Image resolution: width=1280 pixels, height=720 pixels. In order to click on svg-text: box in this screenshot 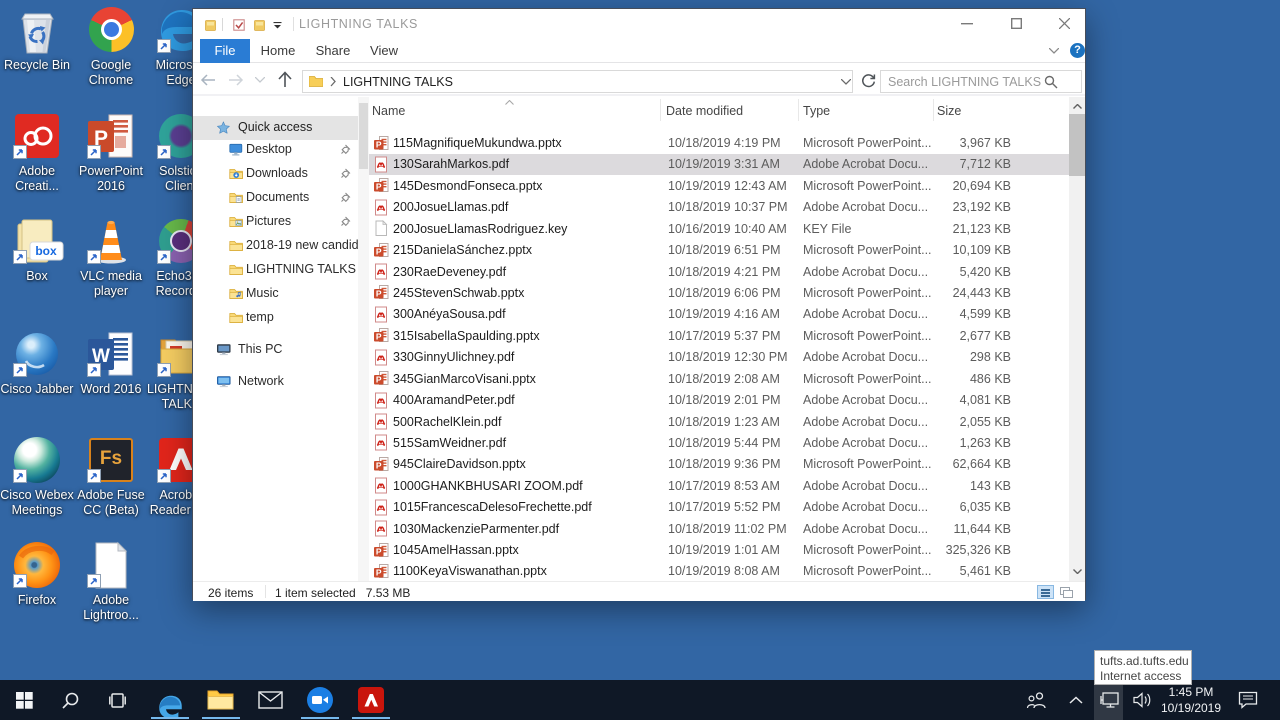, I will do `click(46, 251)`.